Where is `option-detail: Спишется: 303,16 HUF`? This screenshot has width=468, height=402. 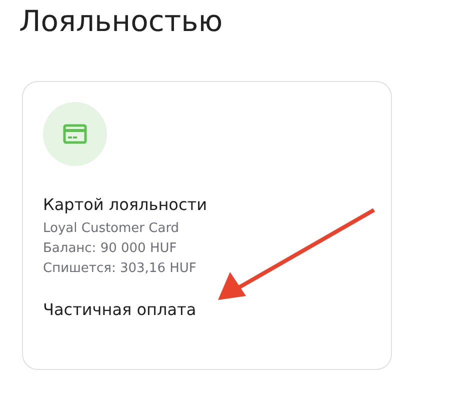
option-detail: Спишется: 303,16 HUF is located at coordinates (120, 269).